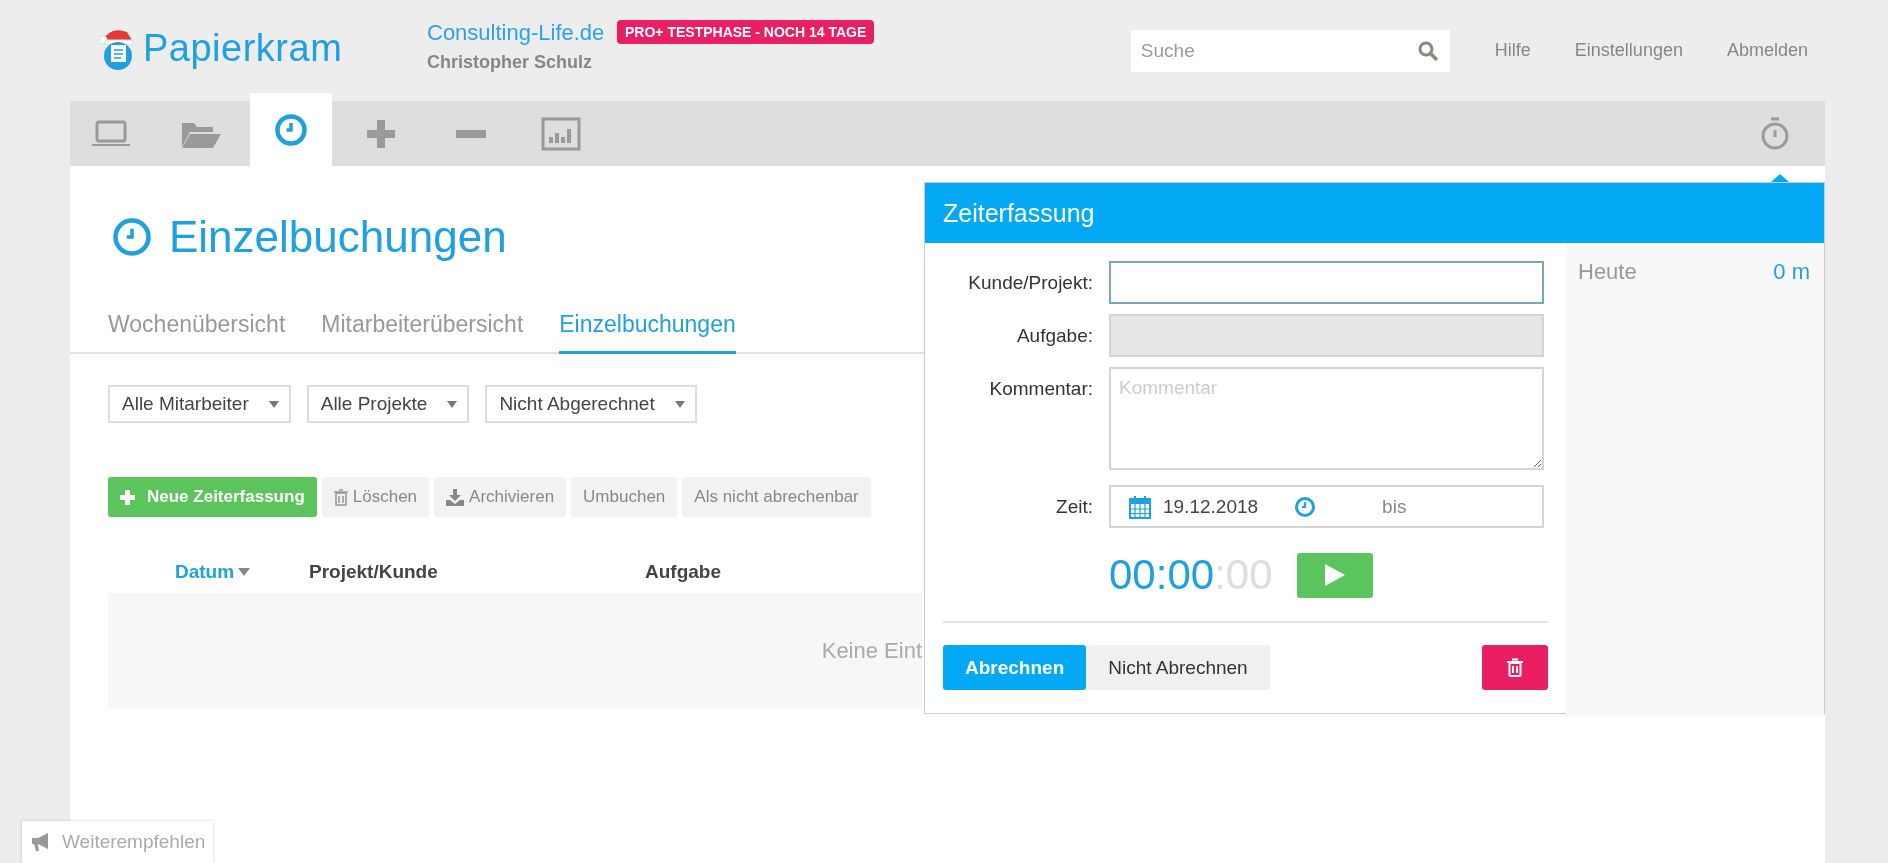 The height and width of the screenshot is (863, 1888). I want to click on until-label: bis, so click(1394, 506).